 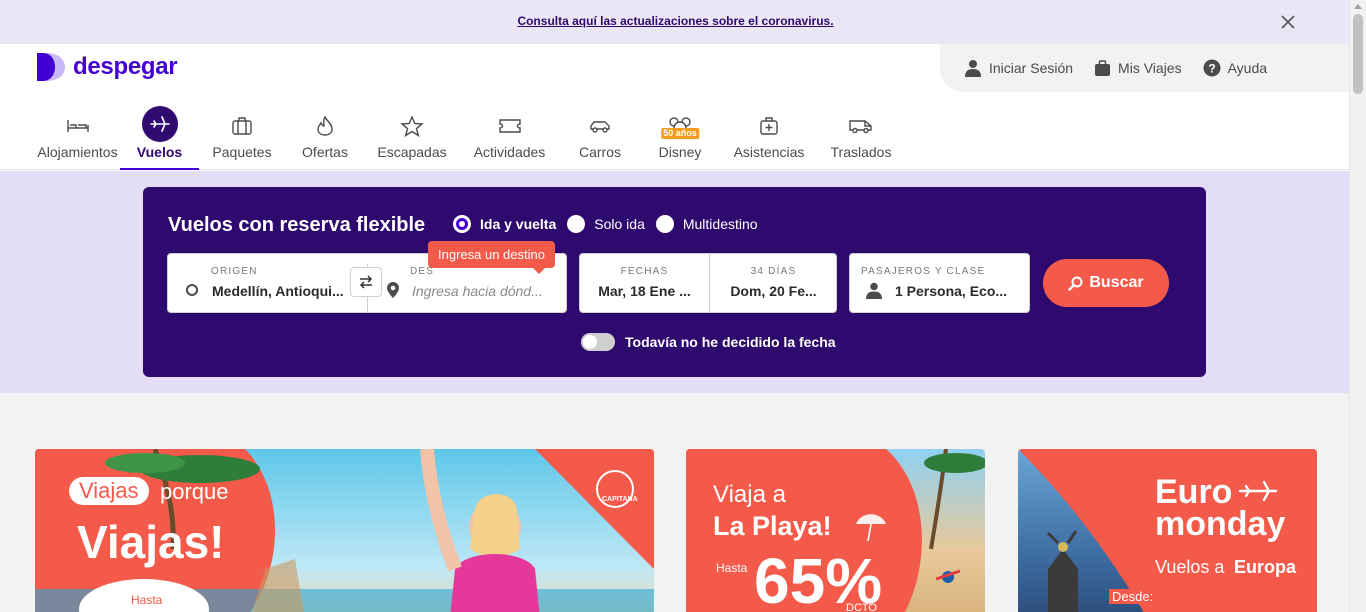 I want to click on promo-1-viajas-pill: Viajas, so click(x=109, y=491).